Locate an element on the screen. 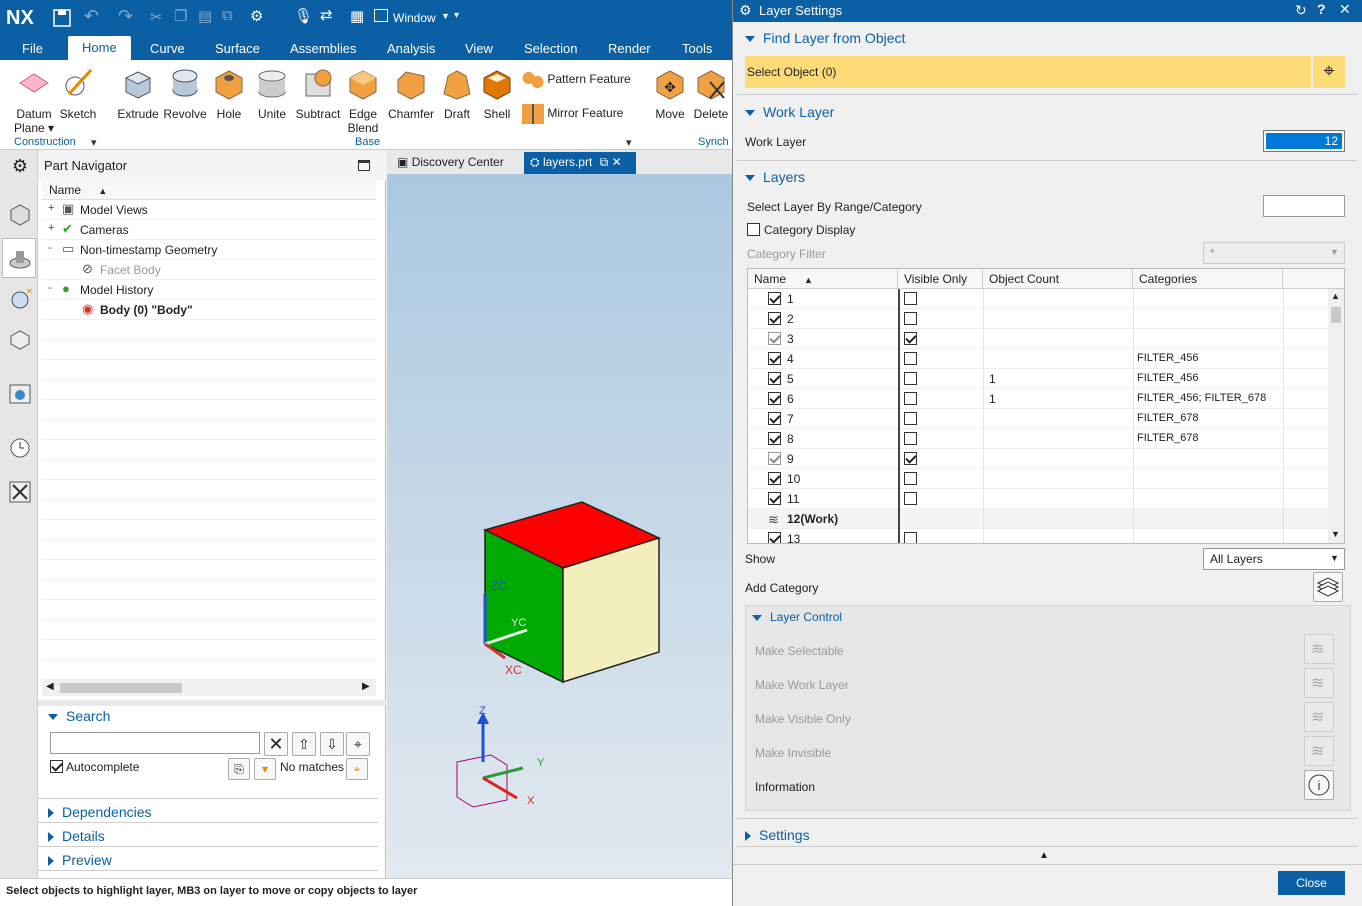  part-navigator-tab is located at coordinates (19, 258).